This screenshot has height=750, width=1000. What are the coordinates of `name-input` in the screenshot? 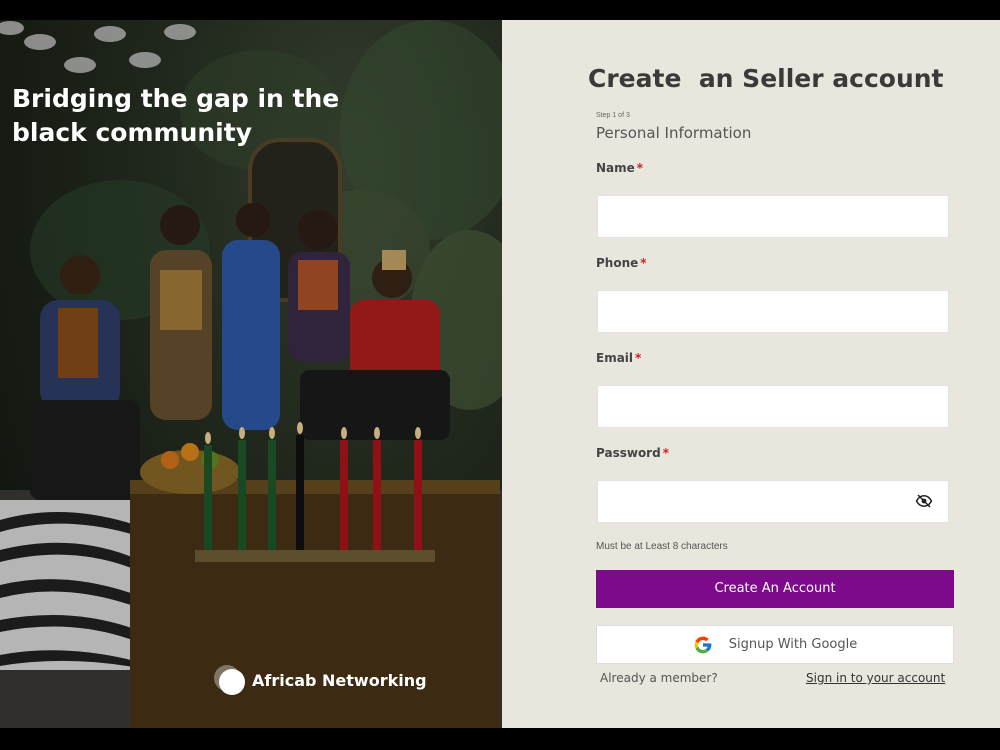 It's located at (773, 216).